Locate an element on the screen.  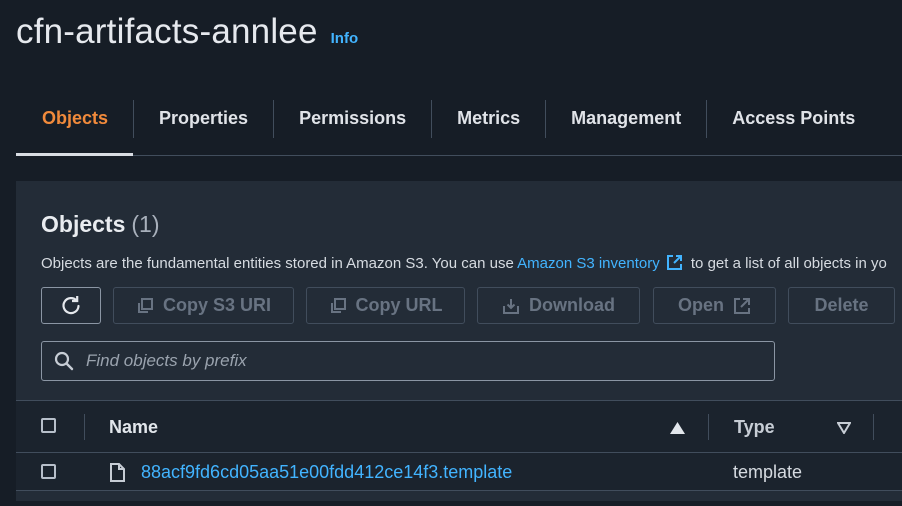
refresh-button is located at coordinates (71, 305).